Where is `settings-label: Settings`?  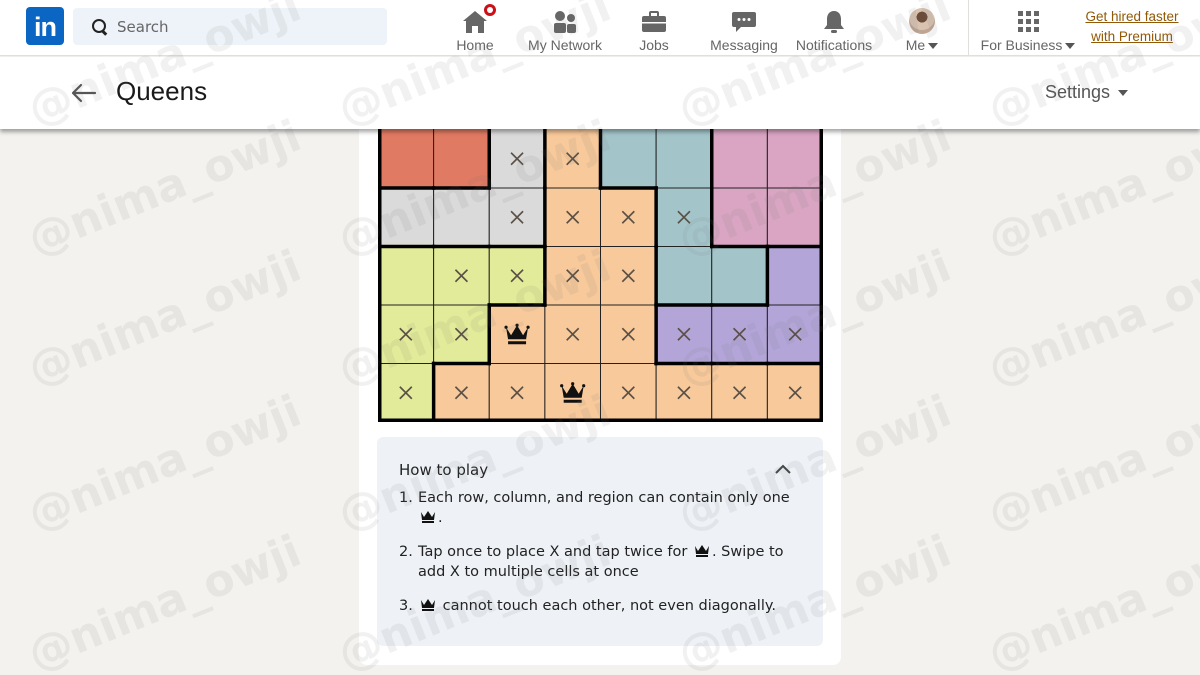 settings-label: Settings is located at coordinates (1077, 92).